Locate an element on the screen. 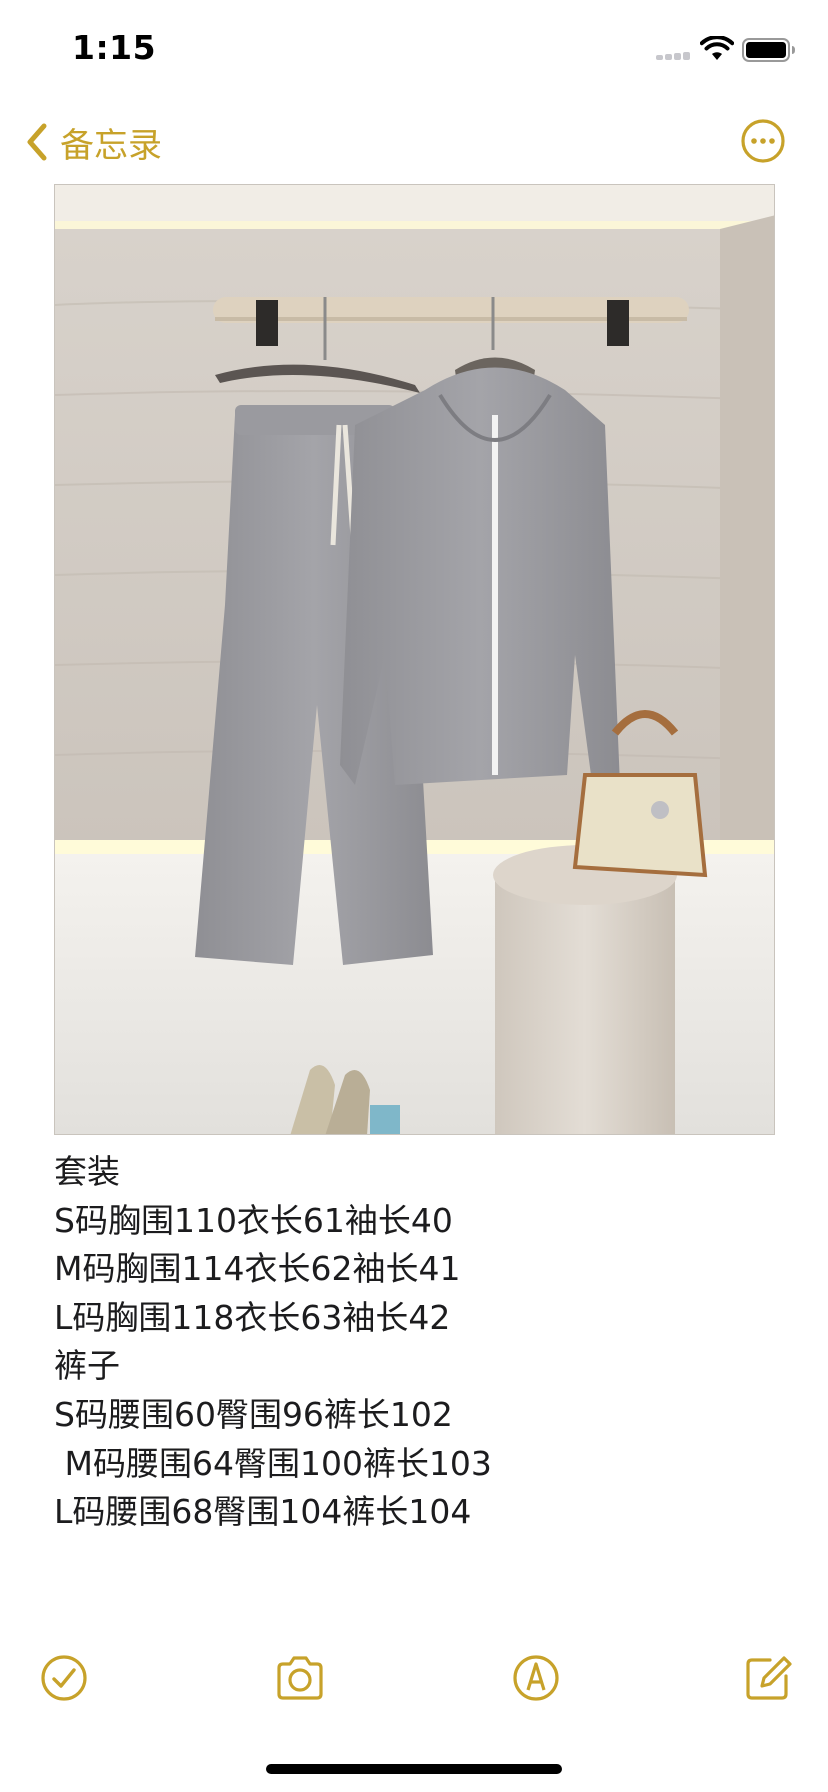 The width and height of the screenshot is (828, 1792). bottom-toolbar is located at coordinates (414, 1680).